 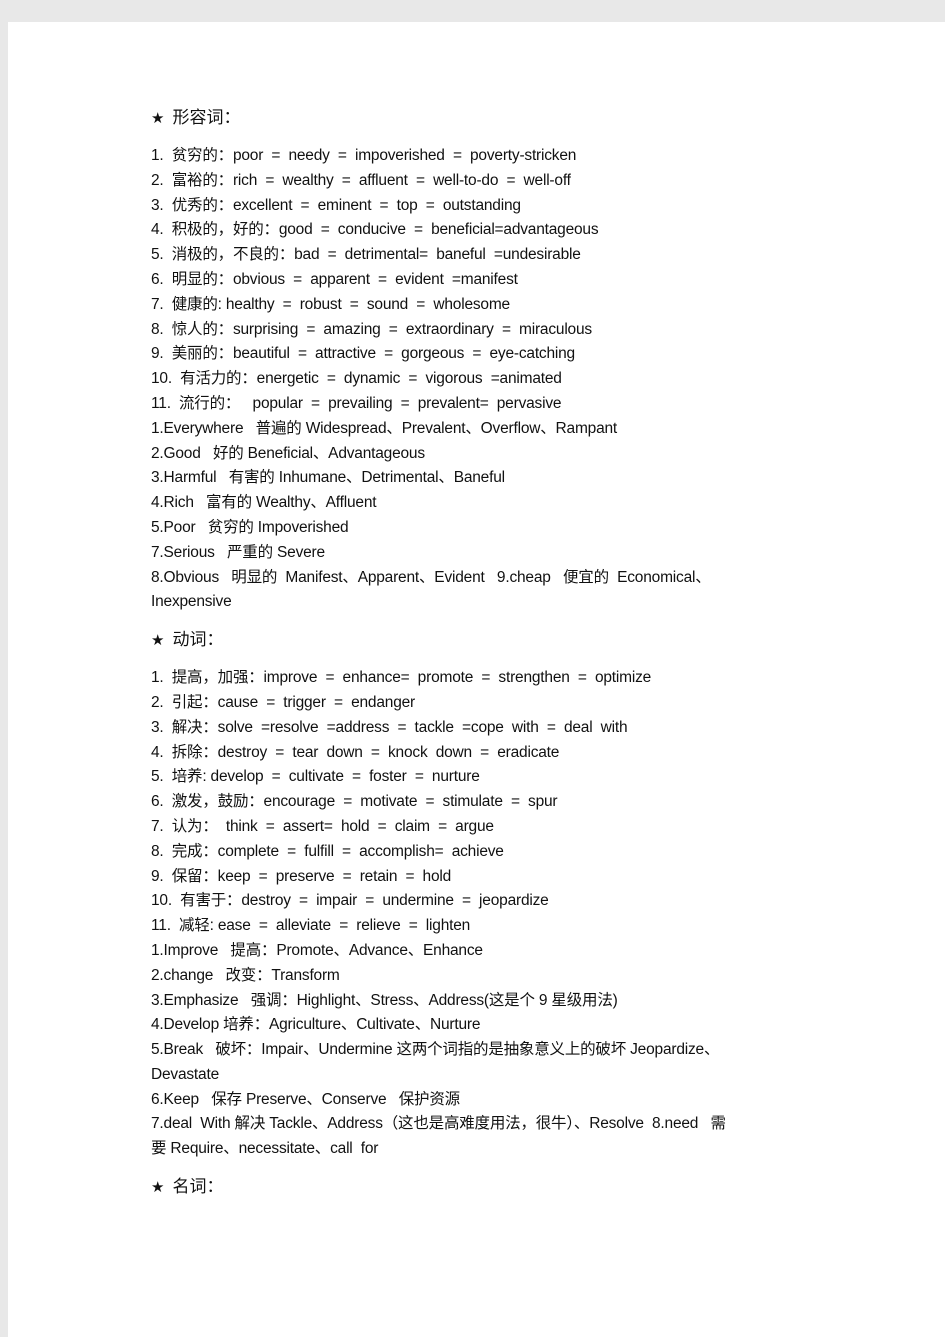 What do you see at coordinates (198, 1187) in the screenshot?
I see `section-title: 名词：` at bounding box center [198, 1187].